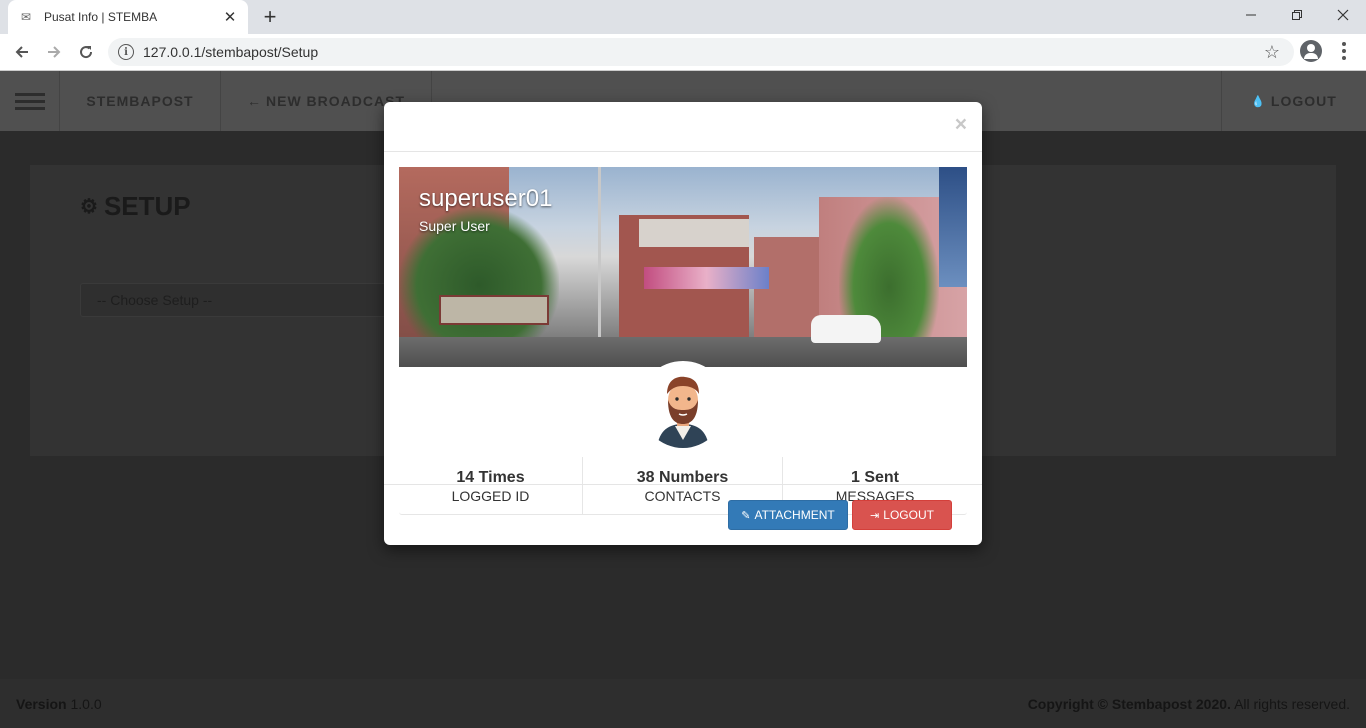  Describe the element at coordinates (1303, 101) in the screenshot. I see `nav-logout-label: LOGOUT` at that location.